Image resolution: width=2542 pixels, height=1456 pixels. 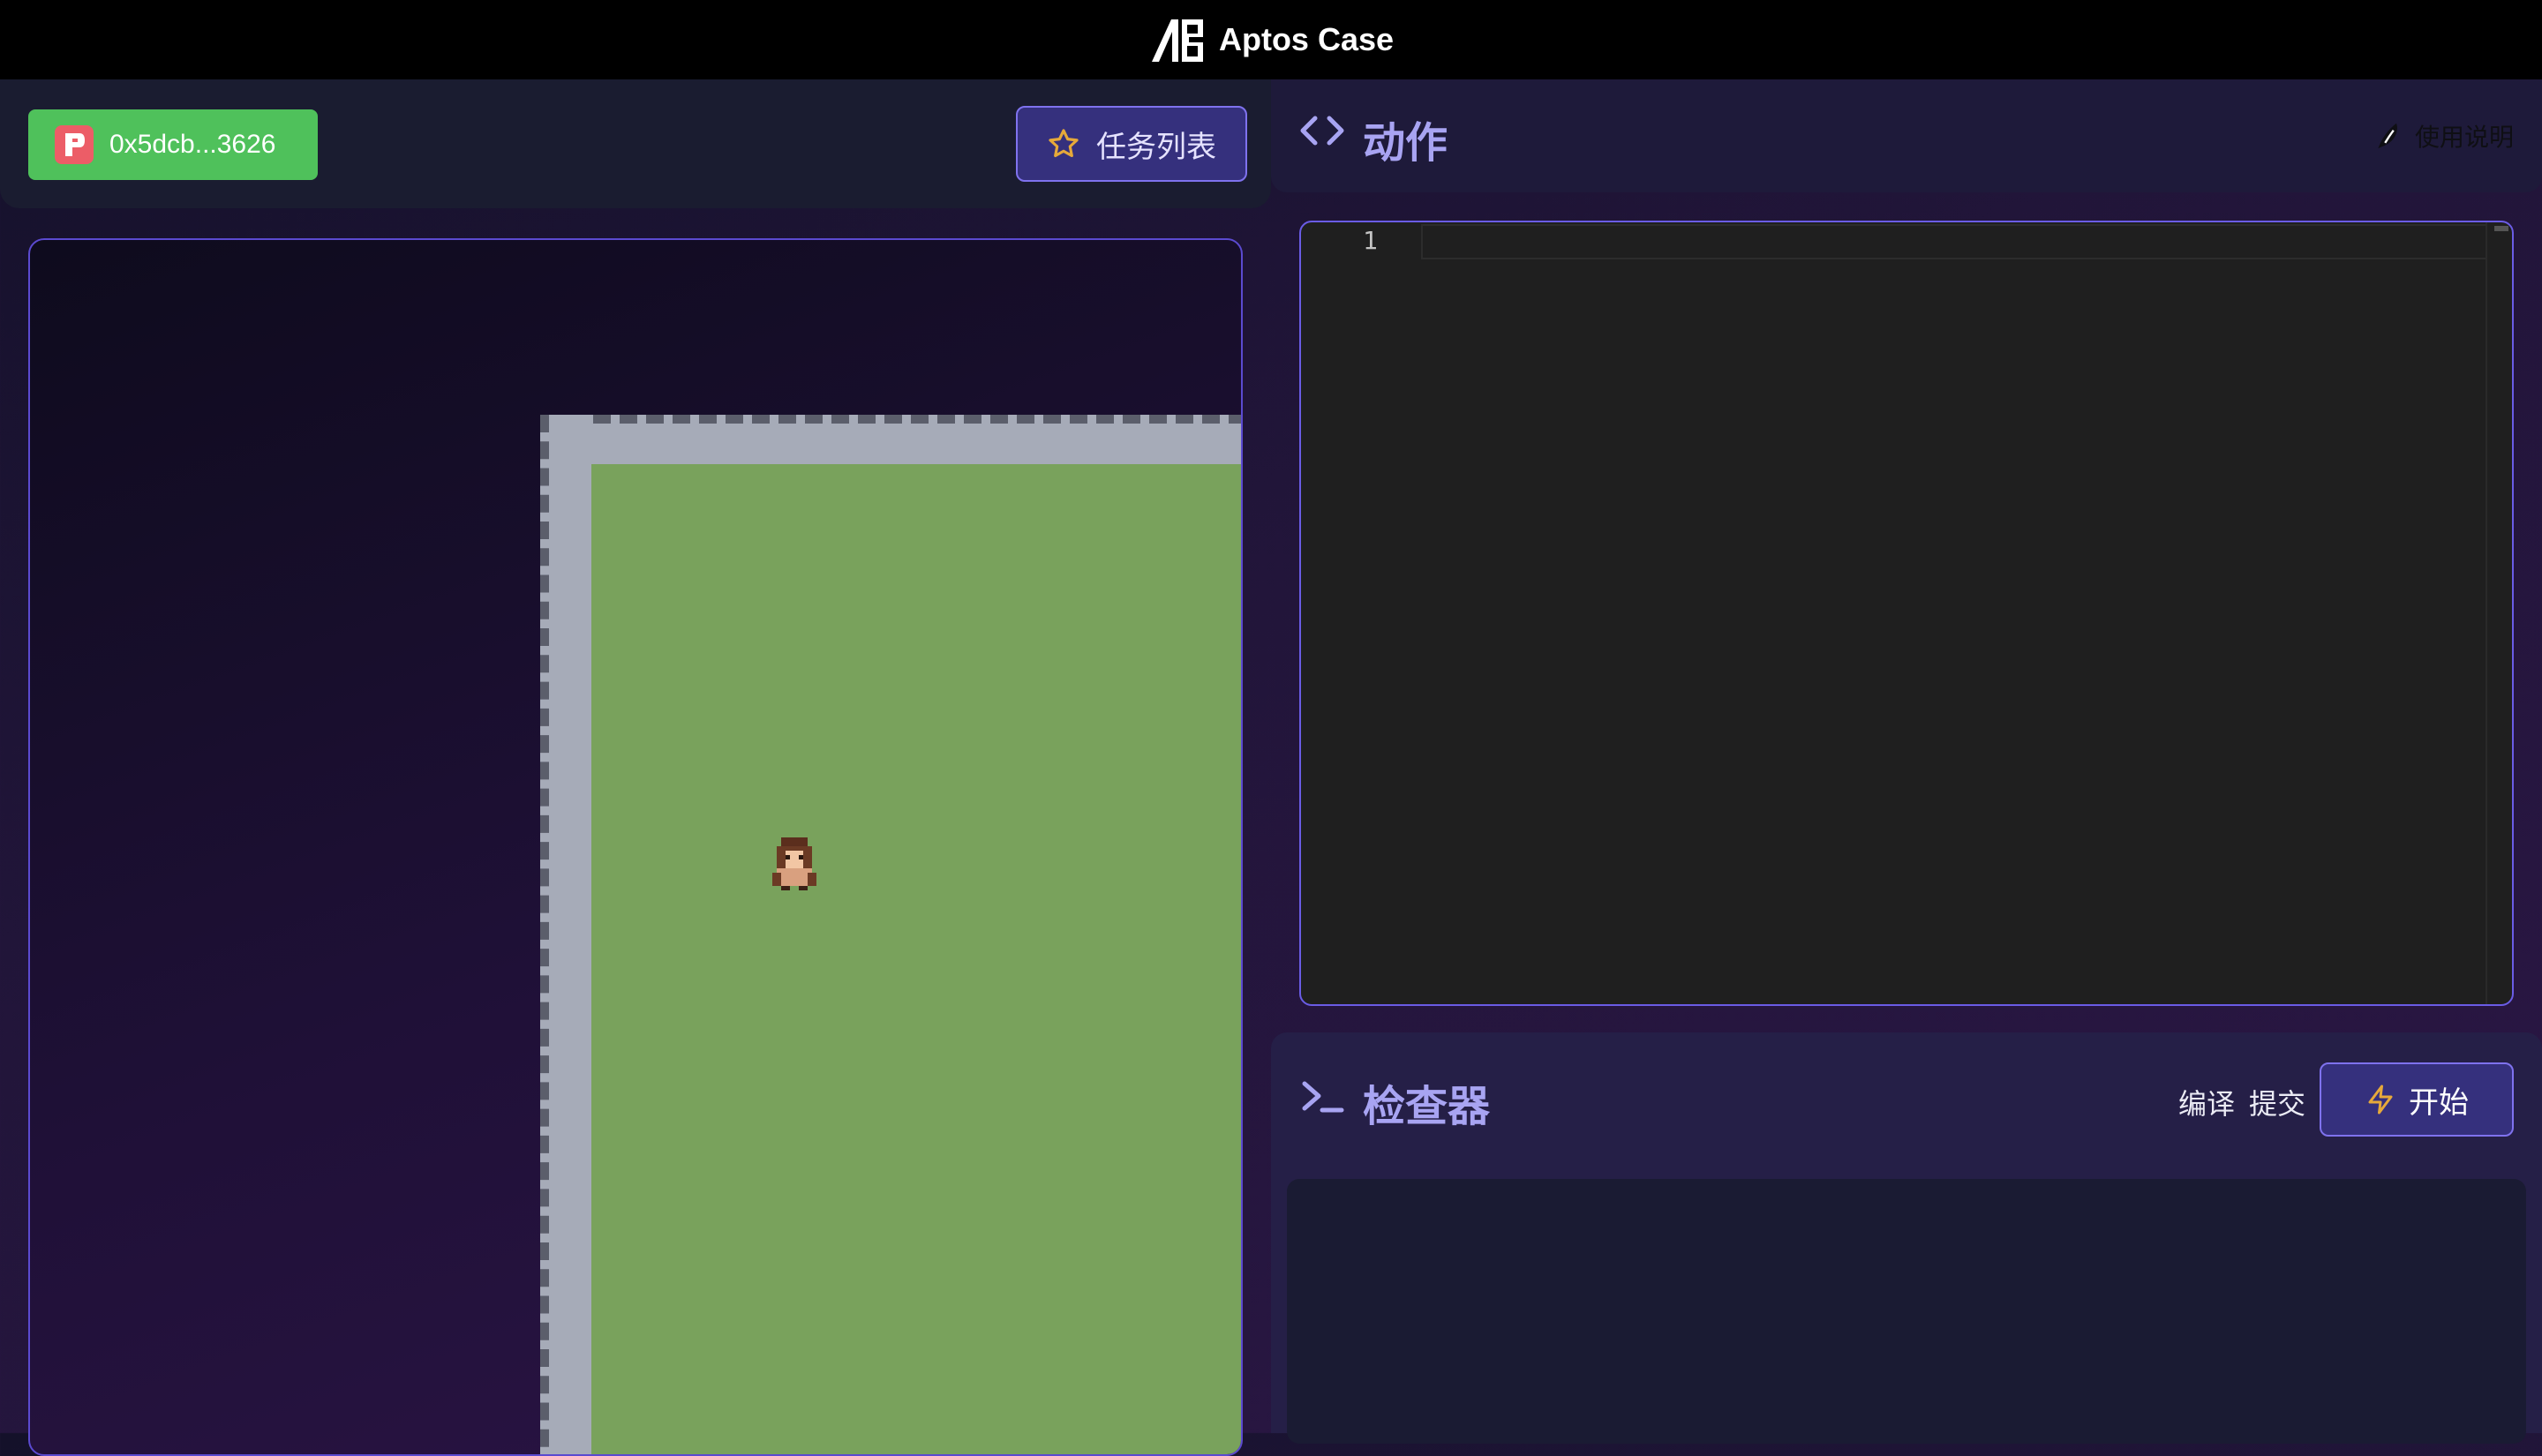 I want to click on start-button: 开始, so click(x=2417, y=1099).